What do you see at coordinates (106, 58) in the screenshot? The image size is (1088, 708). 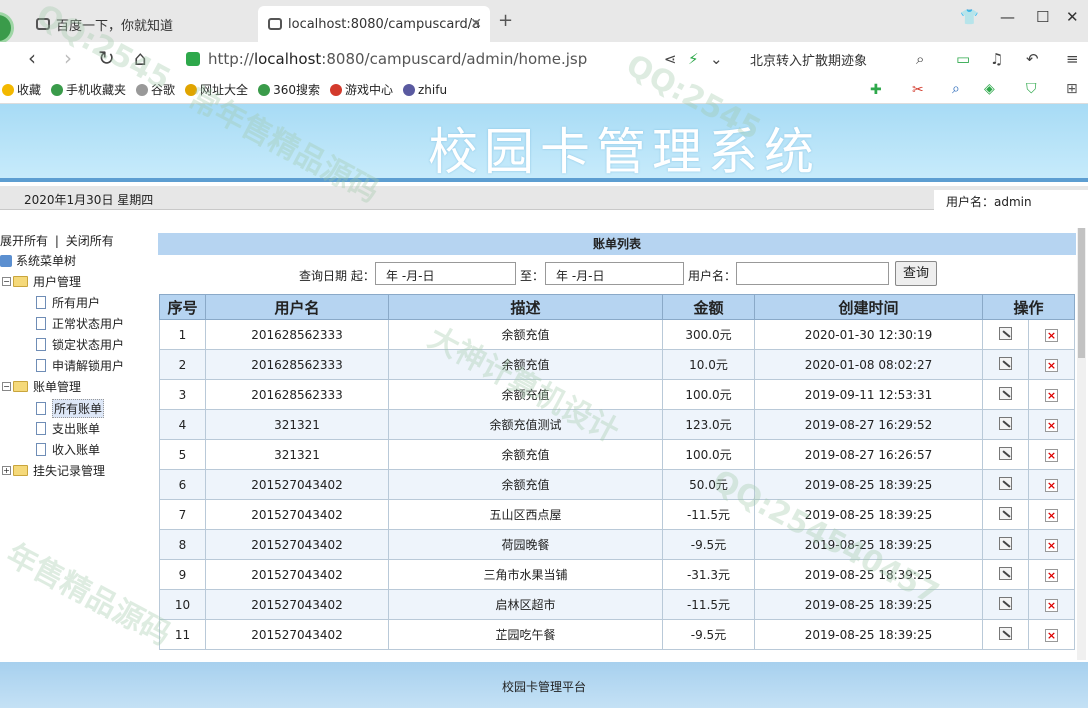 I see `reload-icon: ↻` at bounding box center [106, 58].